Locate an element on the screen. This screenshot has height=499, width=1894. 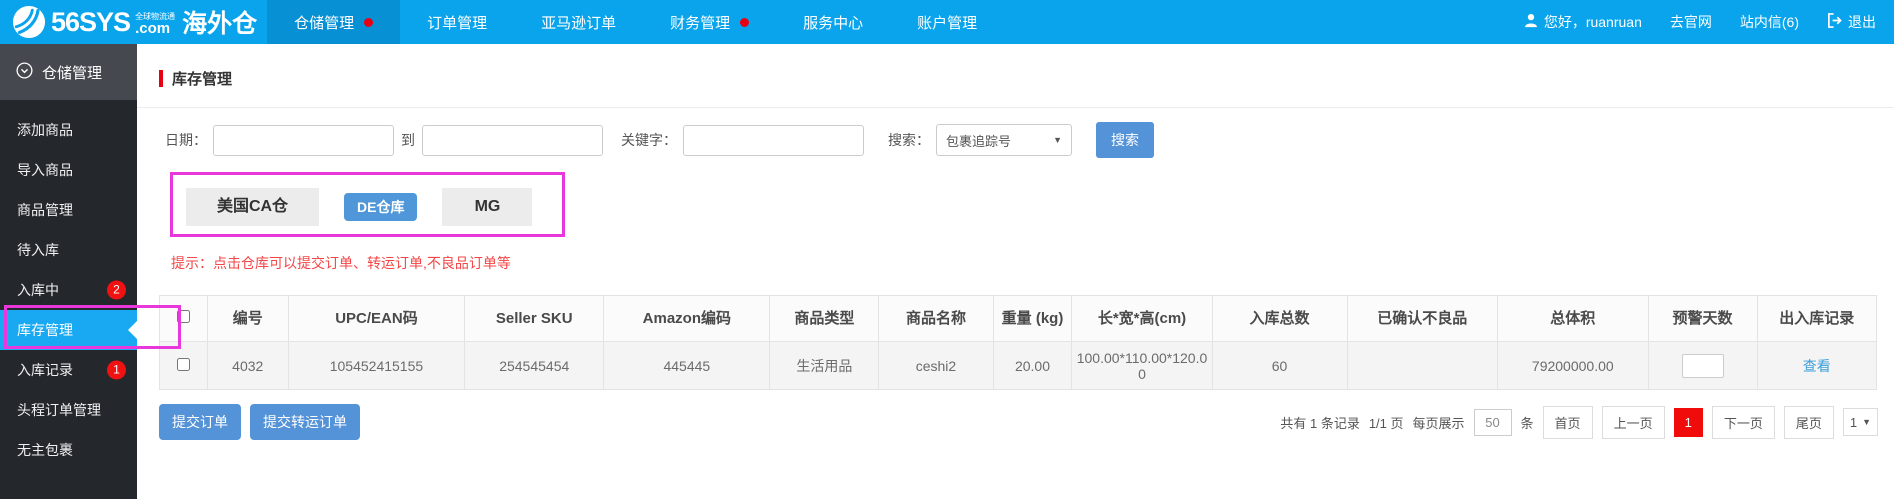
nav-label: 订单管理 is located at coordinates (457, 23).